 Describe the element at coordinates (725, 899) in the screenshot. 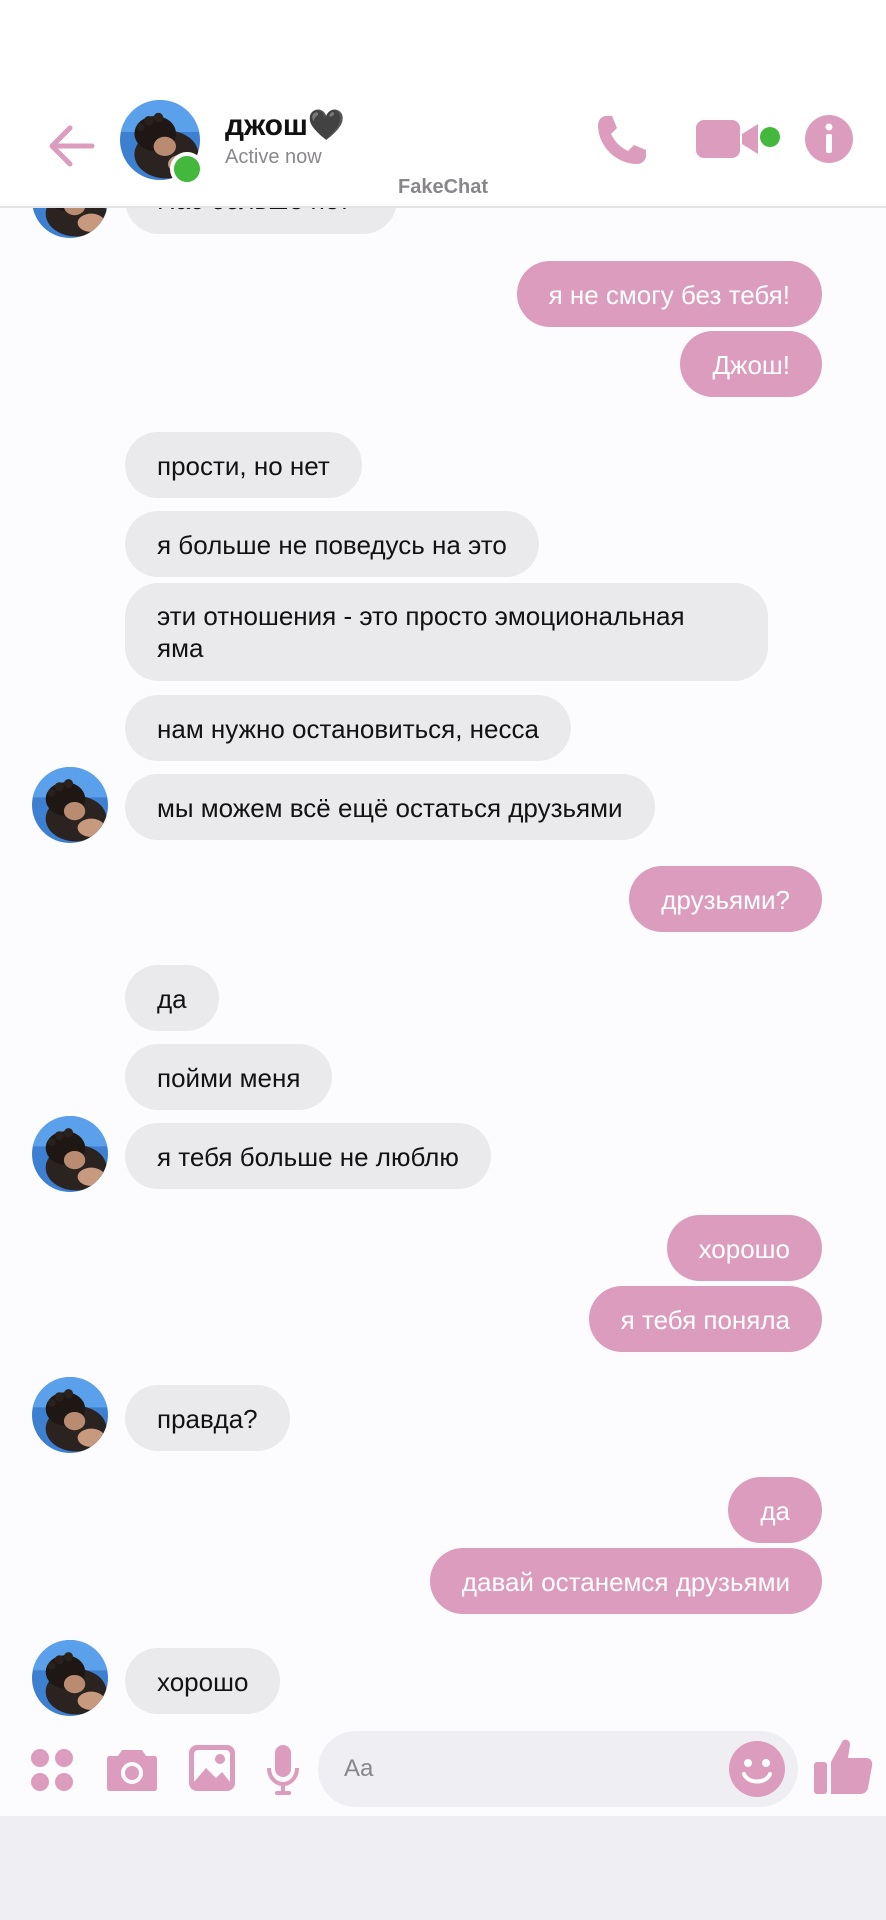

I see `message-bubble-outgoing: друзьями?` at that location.